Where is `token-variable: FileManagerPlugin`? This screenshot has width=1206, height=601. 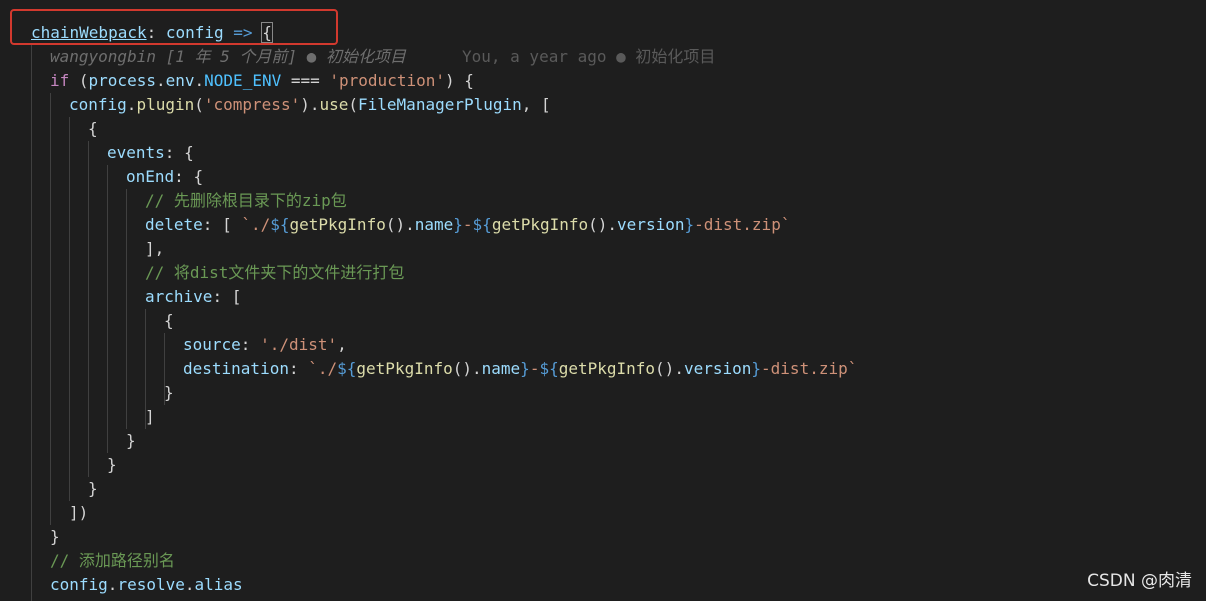 token-variable: FileManagerPlugin is located at coordinates (440, 104).